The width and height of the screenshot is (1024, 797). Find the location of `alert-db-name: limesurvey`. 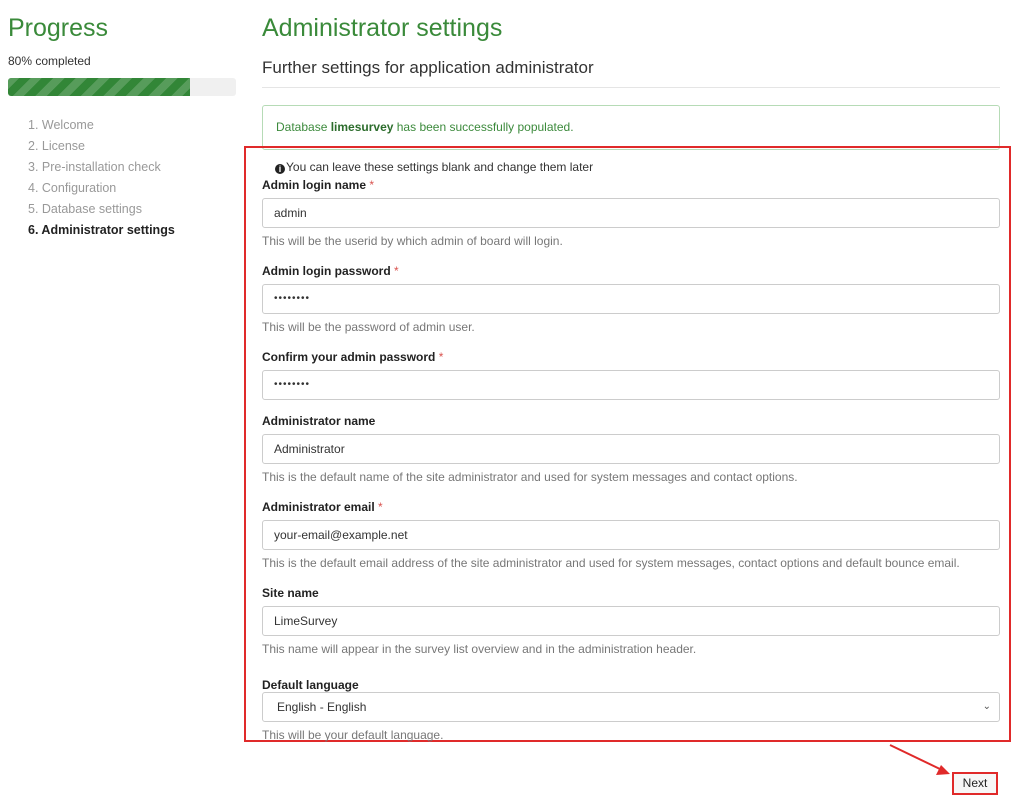

alert-db-name: limesurvey is located at coordinates (362, 127).